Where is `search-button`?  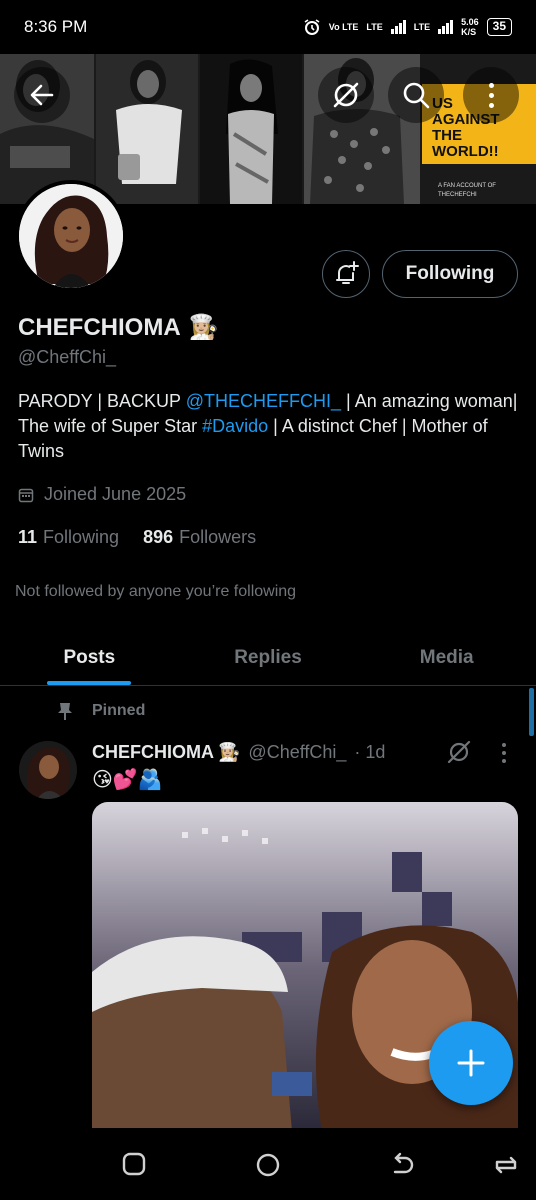 search-button is located at coordinates (416, 95).